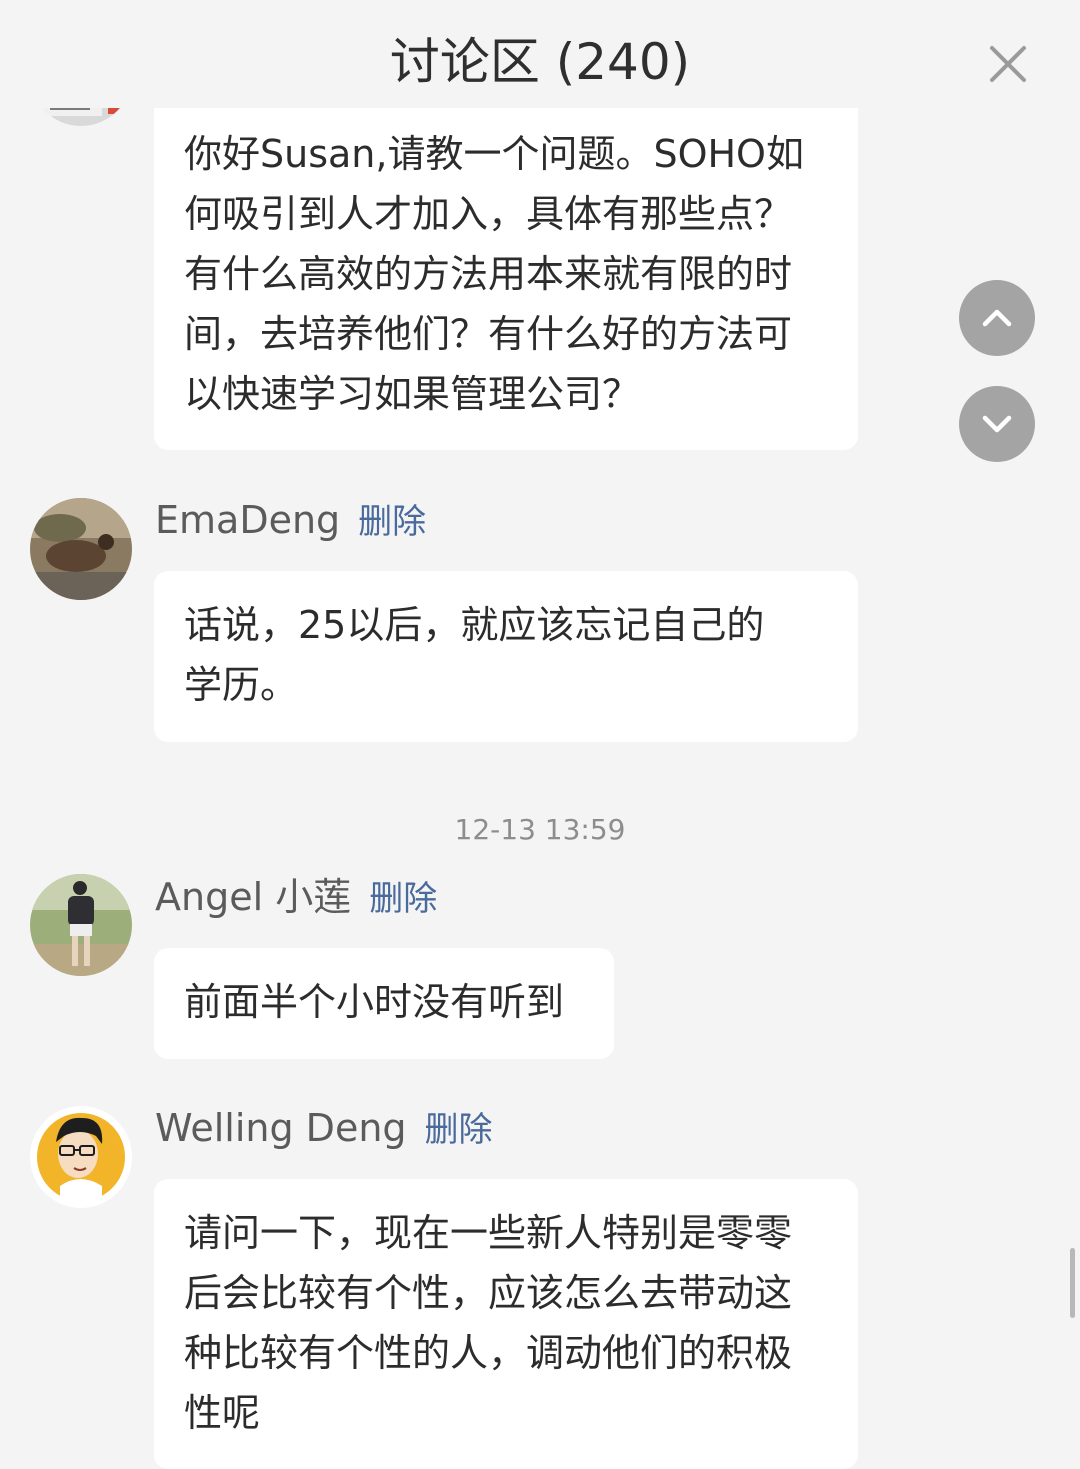  Describe the element at coordinates (412, 394) in the screenshot. I see `message-text: 以快速学习如果管理公司？` at that location.